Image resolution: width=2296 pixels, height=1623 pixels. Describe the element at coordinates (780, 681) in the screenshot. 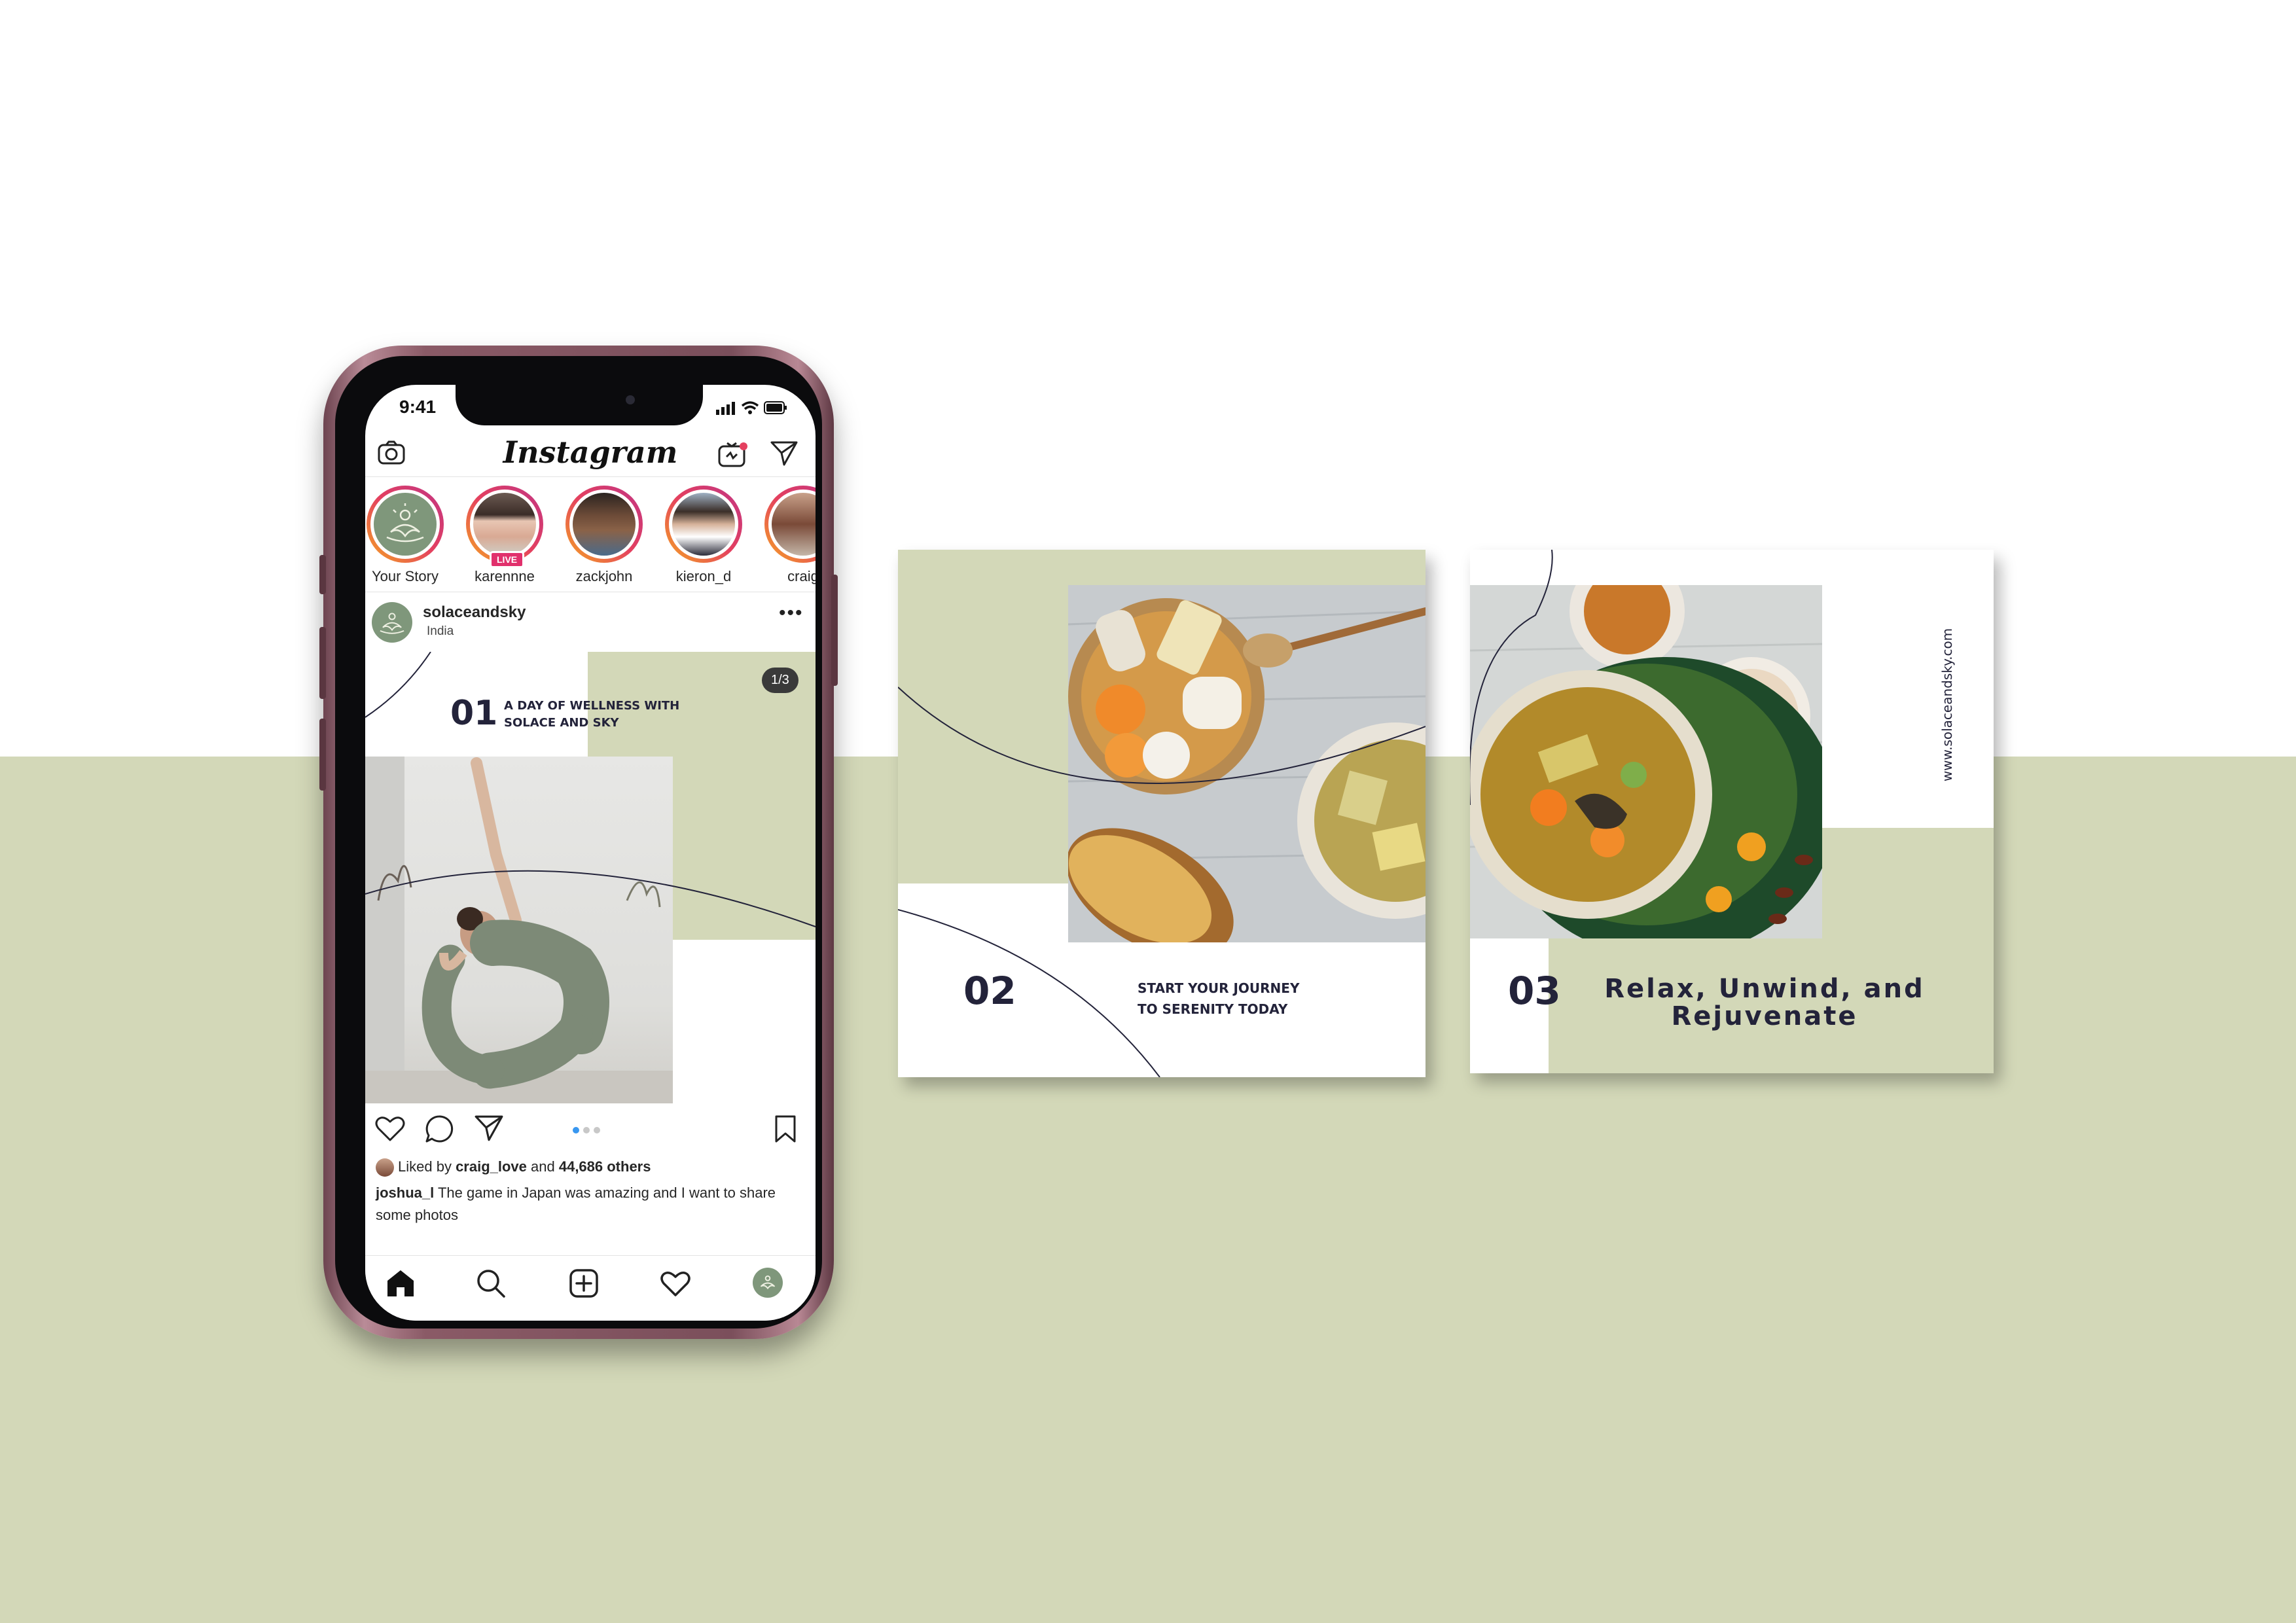

I see `carousel-counter: 1/3` at that location.